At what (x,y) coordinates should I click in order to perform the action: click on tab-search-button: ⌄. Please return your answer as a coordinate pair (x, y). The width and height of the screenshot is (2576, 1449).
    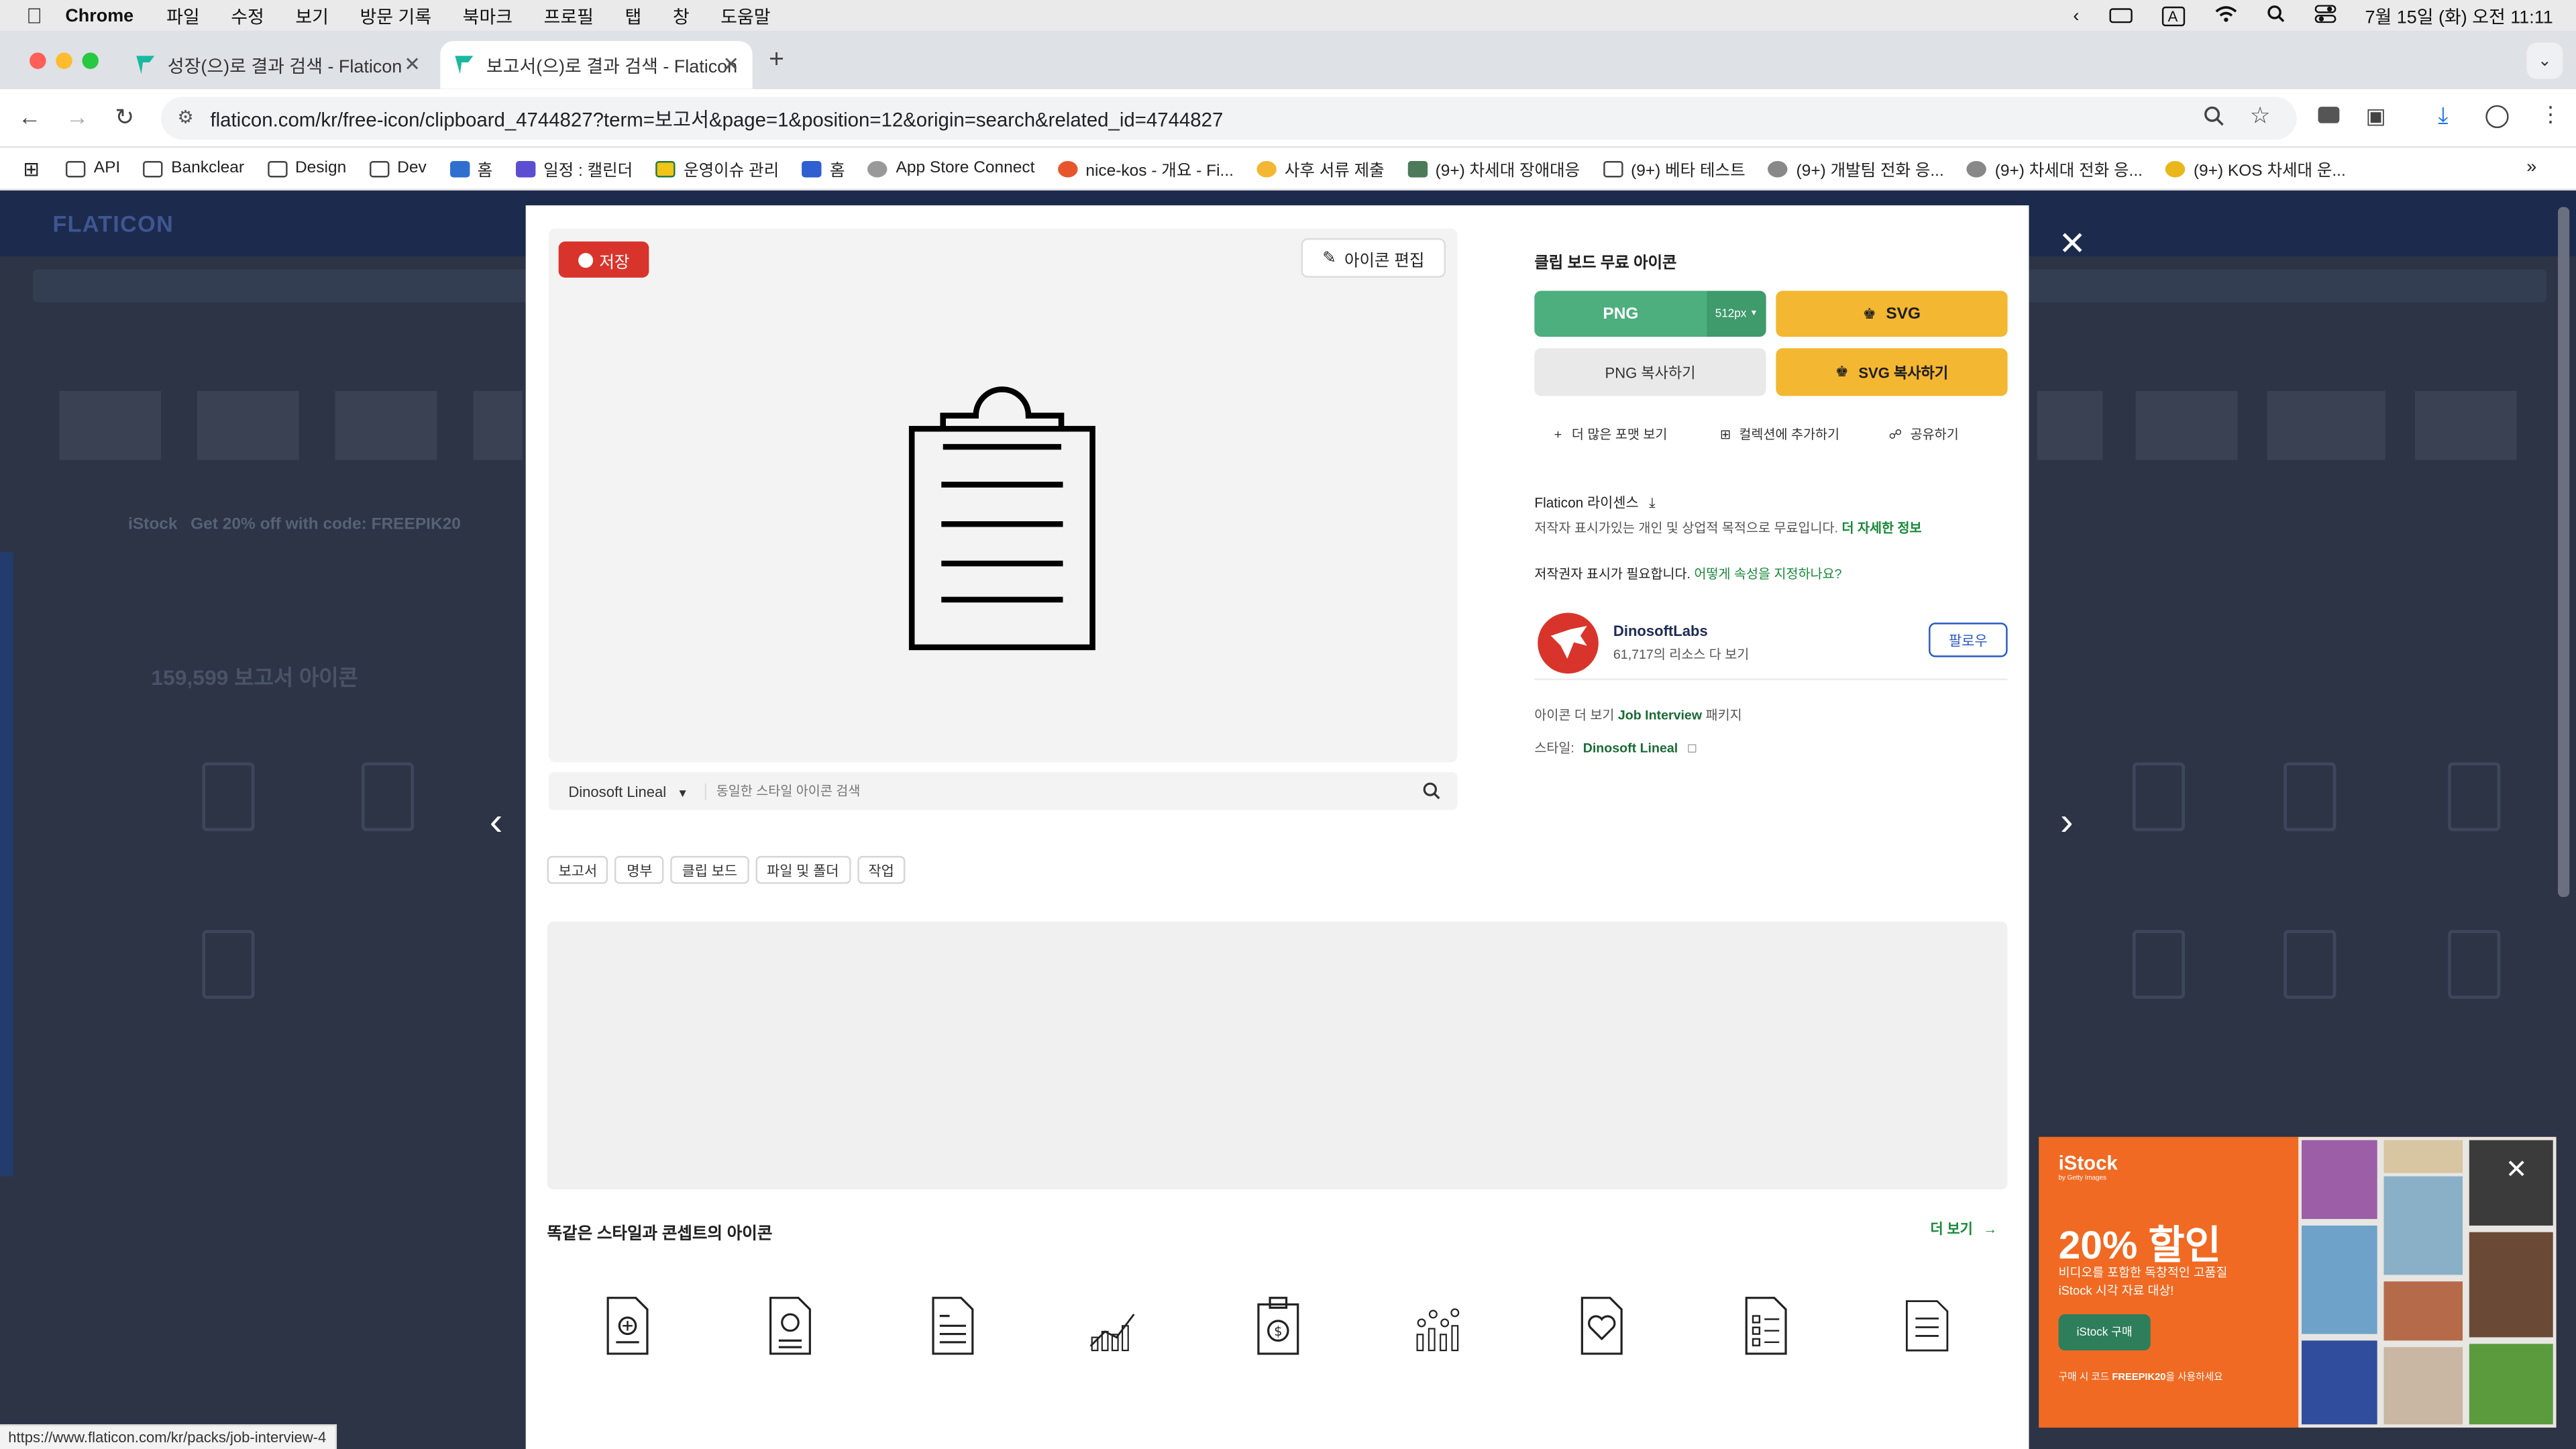
    Looking at the image, I should click on (2544, 60).